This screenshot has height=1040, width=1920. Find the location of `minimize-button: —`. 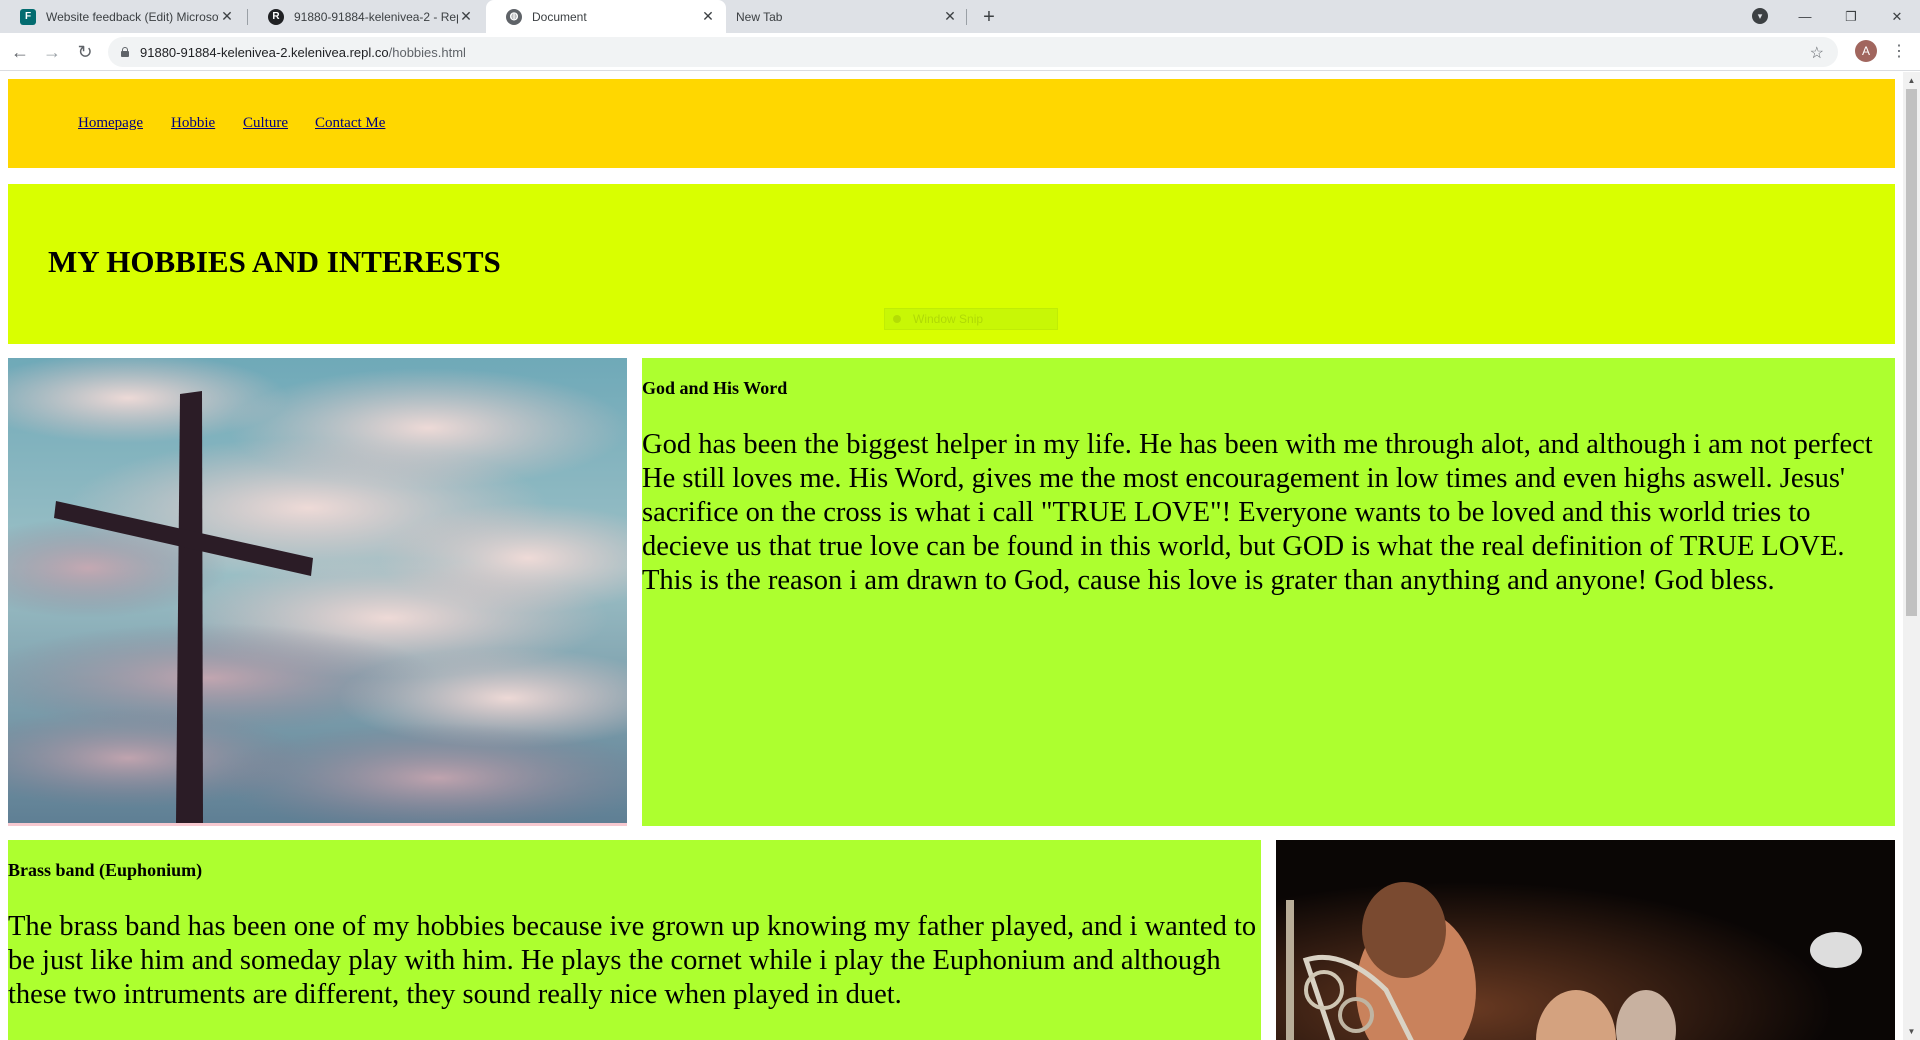

minimize-button: — is located at coordinates (1805, 16).